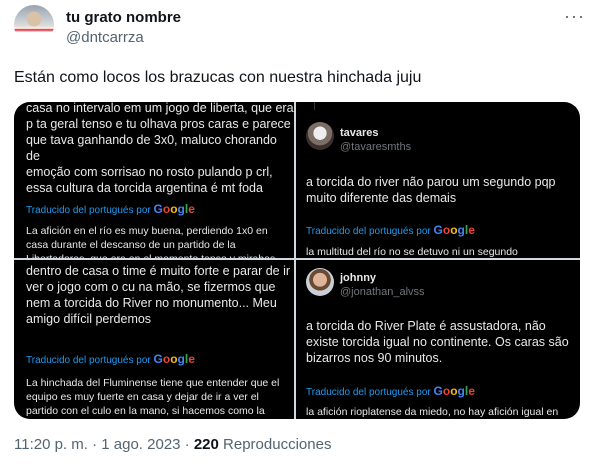  Describe the element at coordinates (34, 25) in the screenshot. I see `author-avatar` at that location.